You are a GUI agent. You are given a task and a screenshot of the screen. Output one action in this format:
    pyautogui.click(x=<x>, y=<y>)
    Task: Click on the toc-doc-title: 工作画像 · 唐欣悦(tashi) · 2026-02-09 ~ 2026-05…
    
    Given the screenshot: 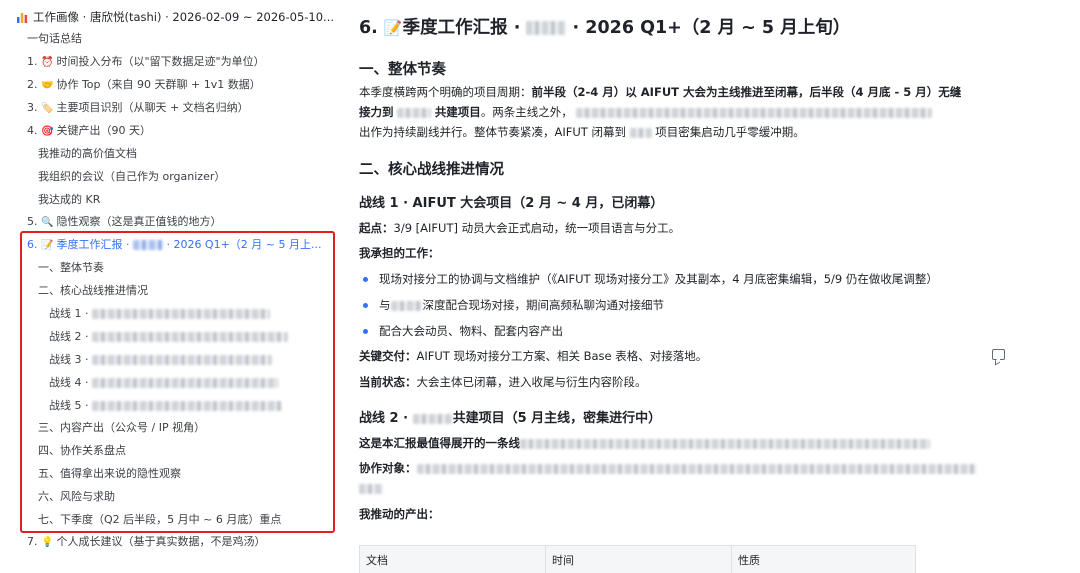 What is the action you would take?
    pyautogui.click(x=170, y=17)
    